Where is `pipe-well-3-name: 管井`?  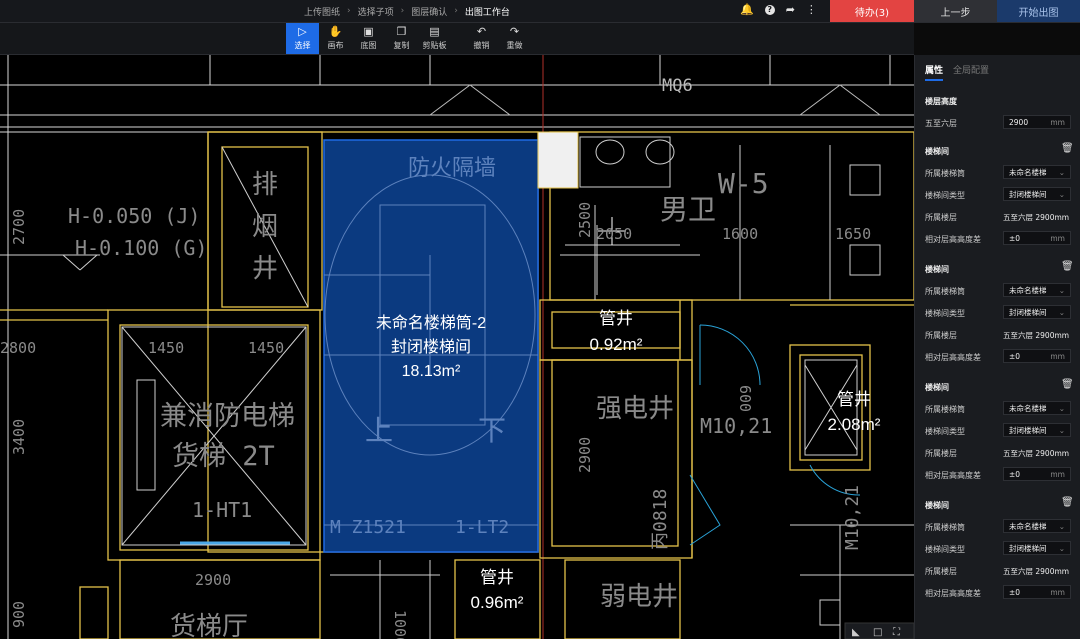
pipe-well-3-name: 管井 is located at coordinates (497, 577).